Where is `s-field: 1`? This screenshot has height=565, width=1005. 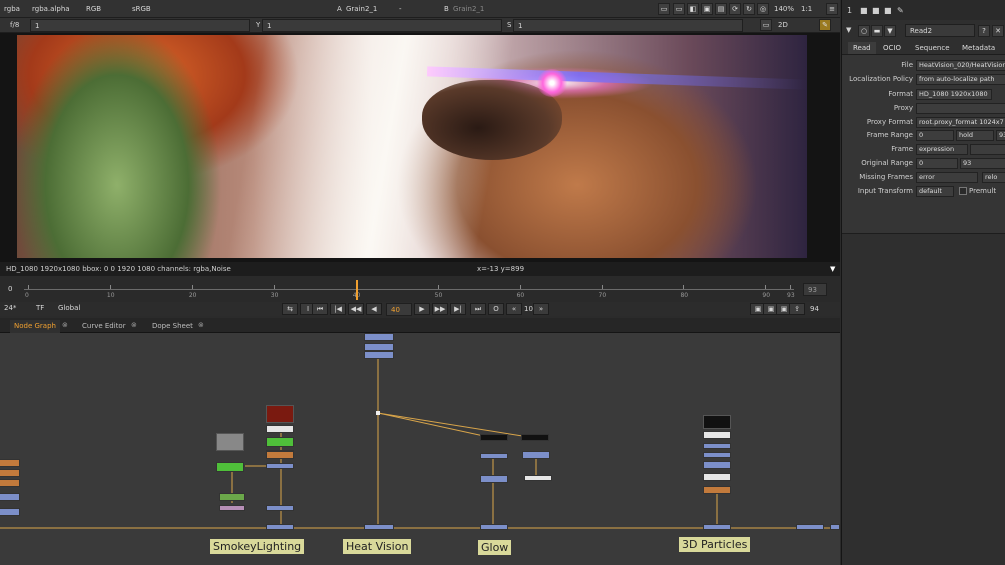 s-field: 1 is located at coordinates (628, 25).